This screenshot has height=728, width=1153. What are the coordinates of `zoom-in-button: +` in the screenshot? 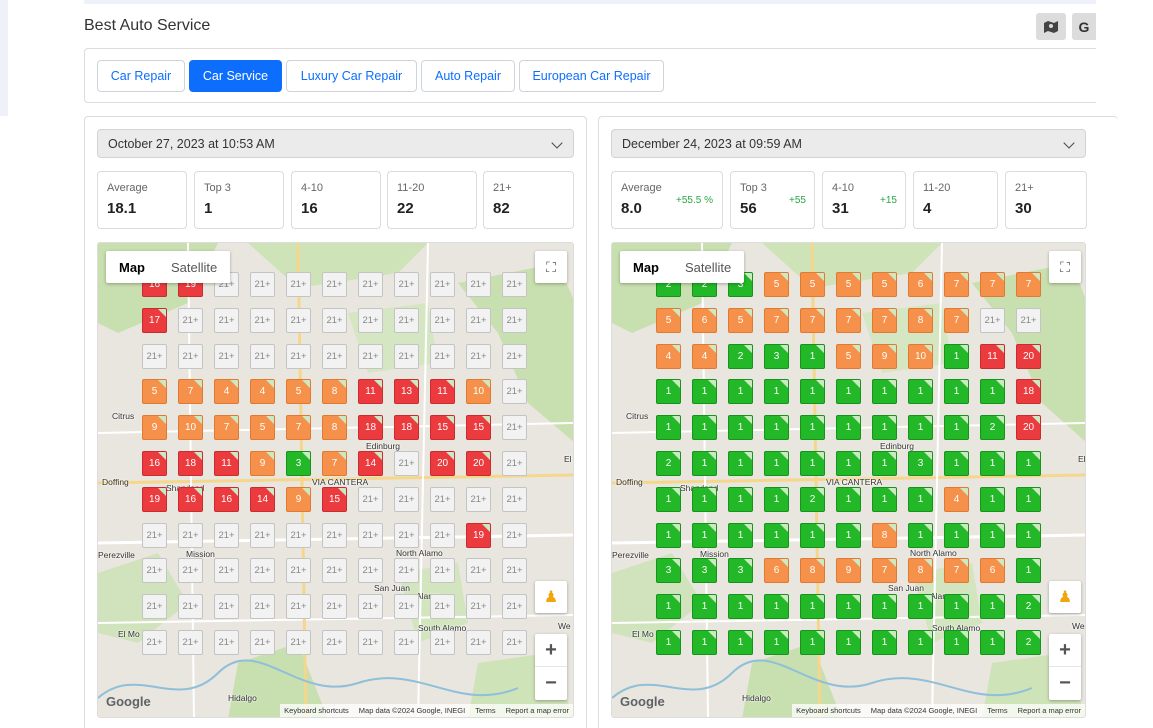 It's located at (1065, 650).